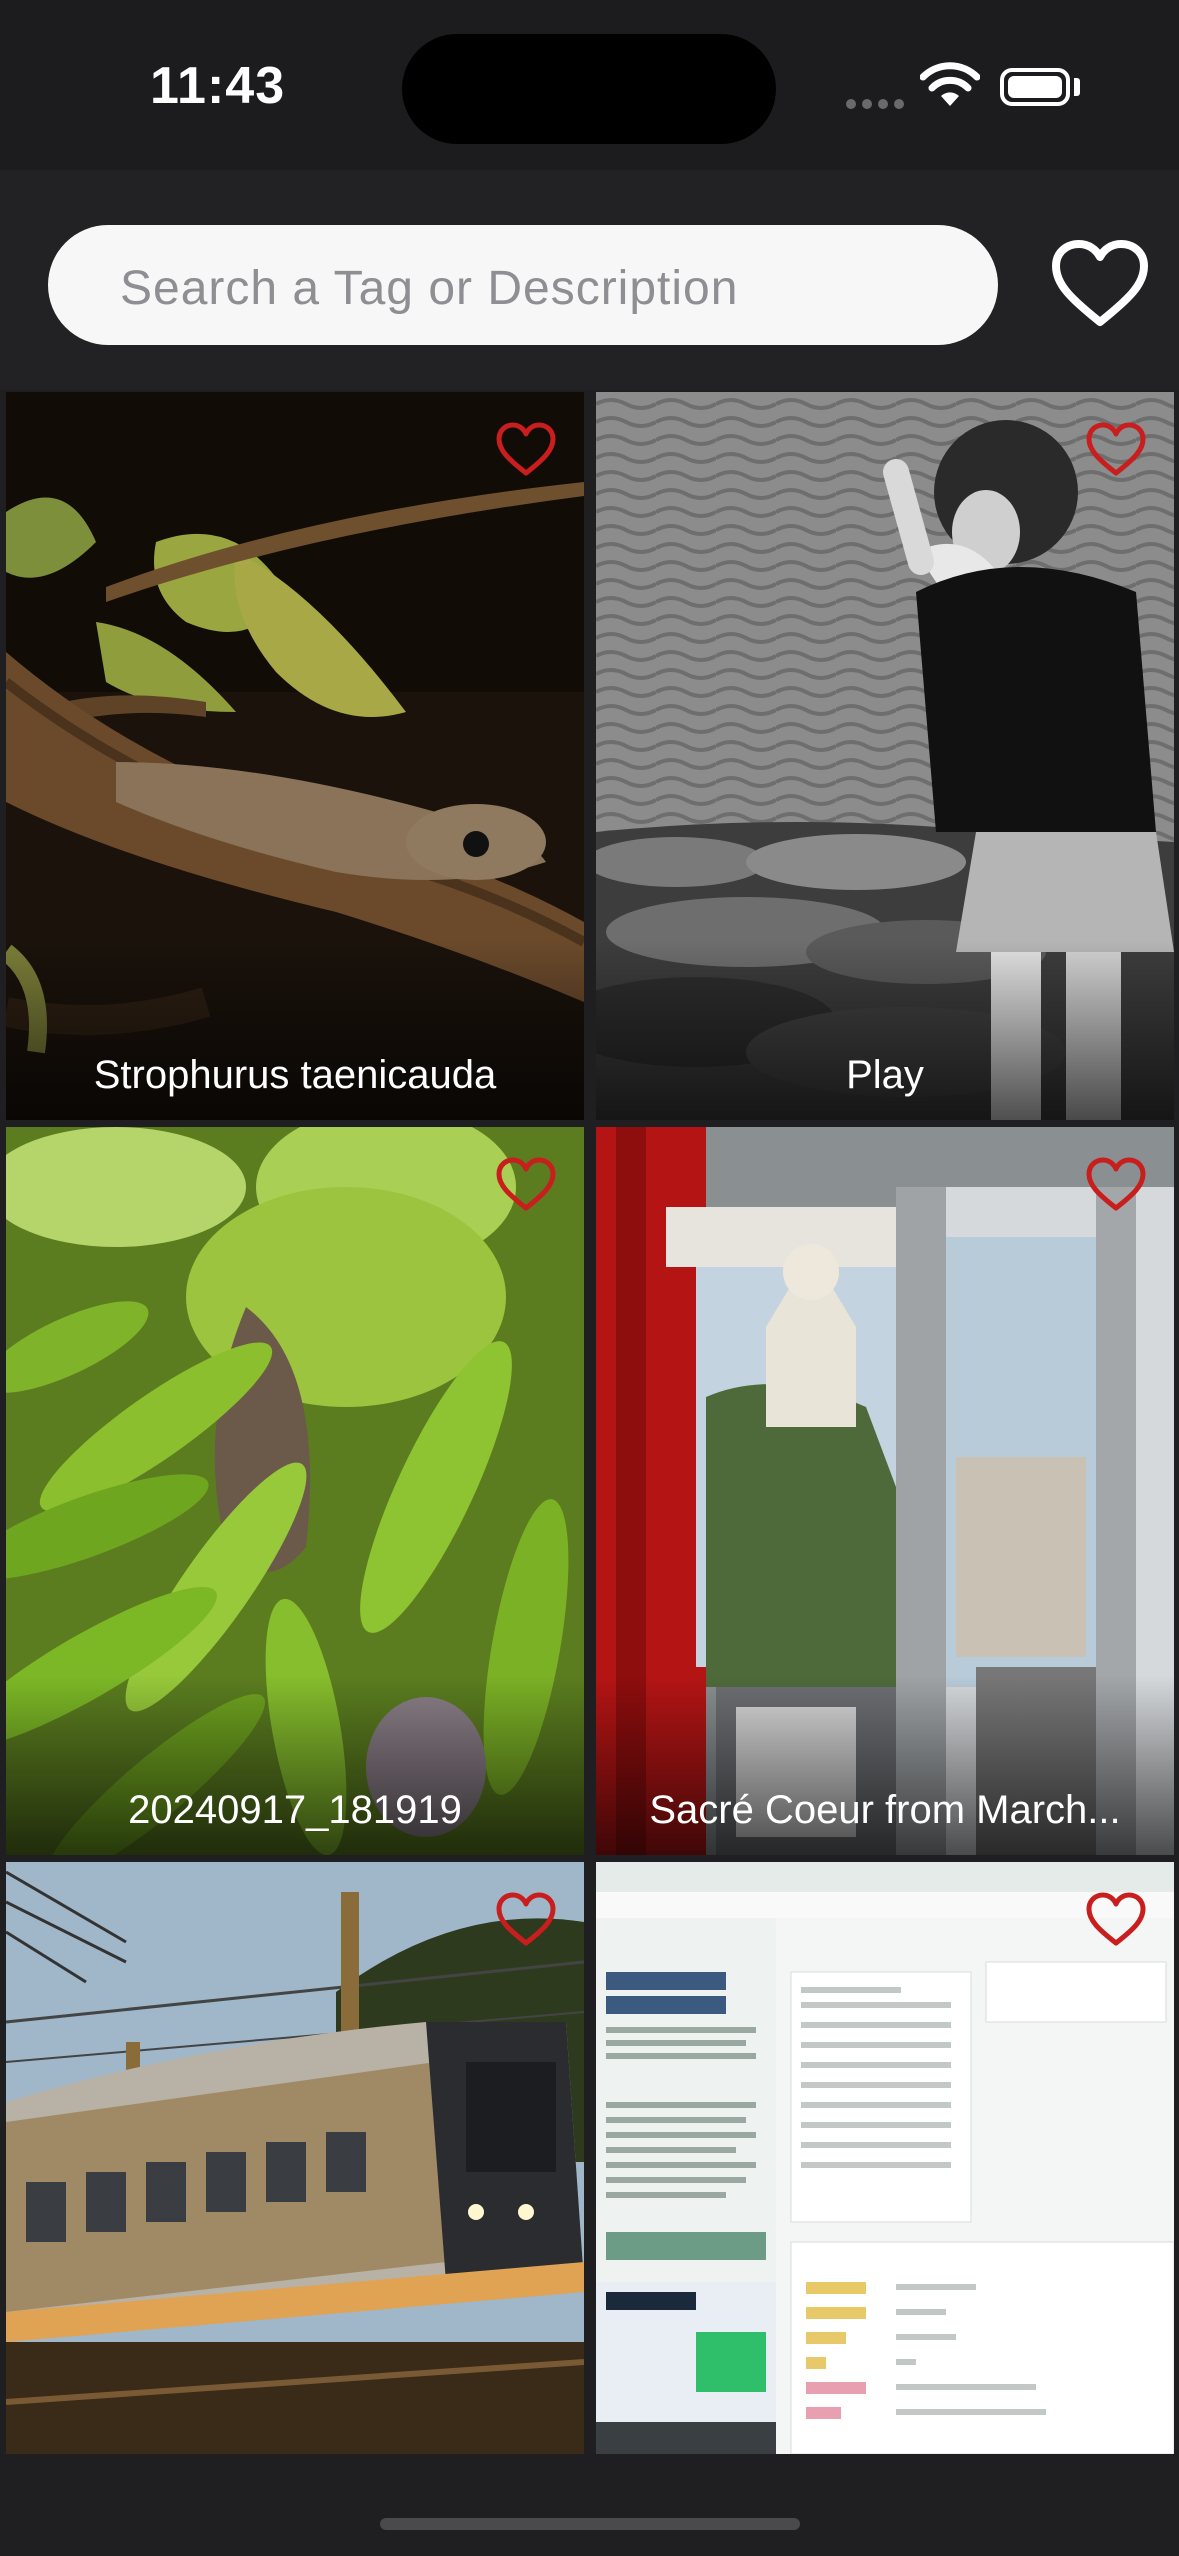 The height and width of the screenshot is (2556, 1179). Describe the element at coordinates (429, 288) in the screenshot. I see `search-placeholder: Search a Tag or Description` at that location.